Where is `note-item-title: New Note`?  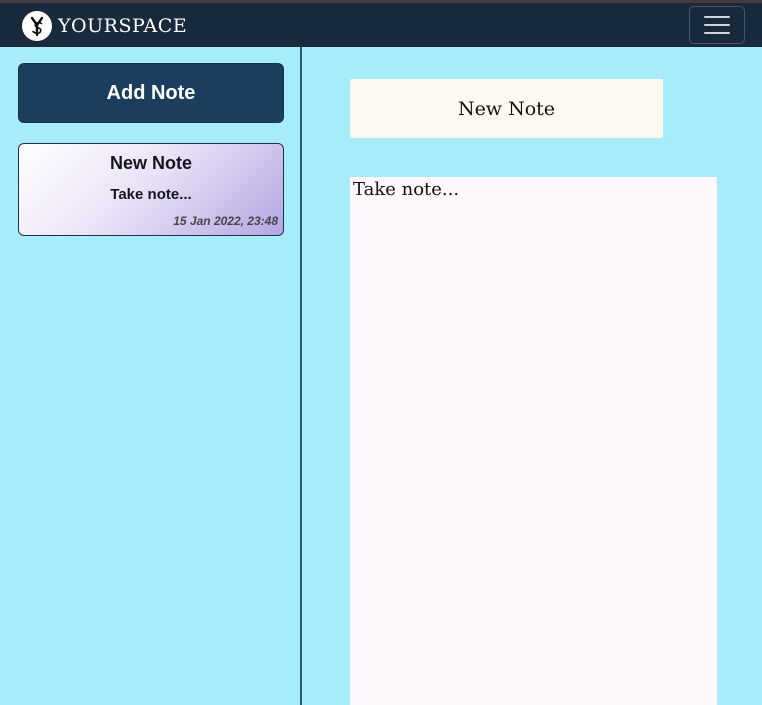 note-item-title: New Note is located at coordinates (150, 163).